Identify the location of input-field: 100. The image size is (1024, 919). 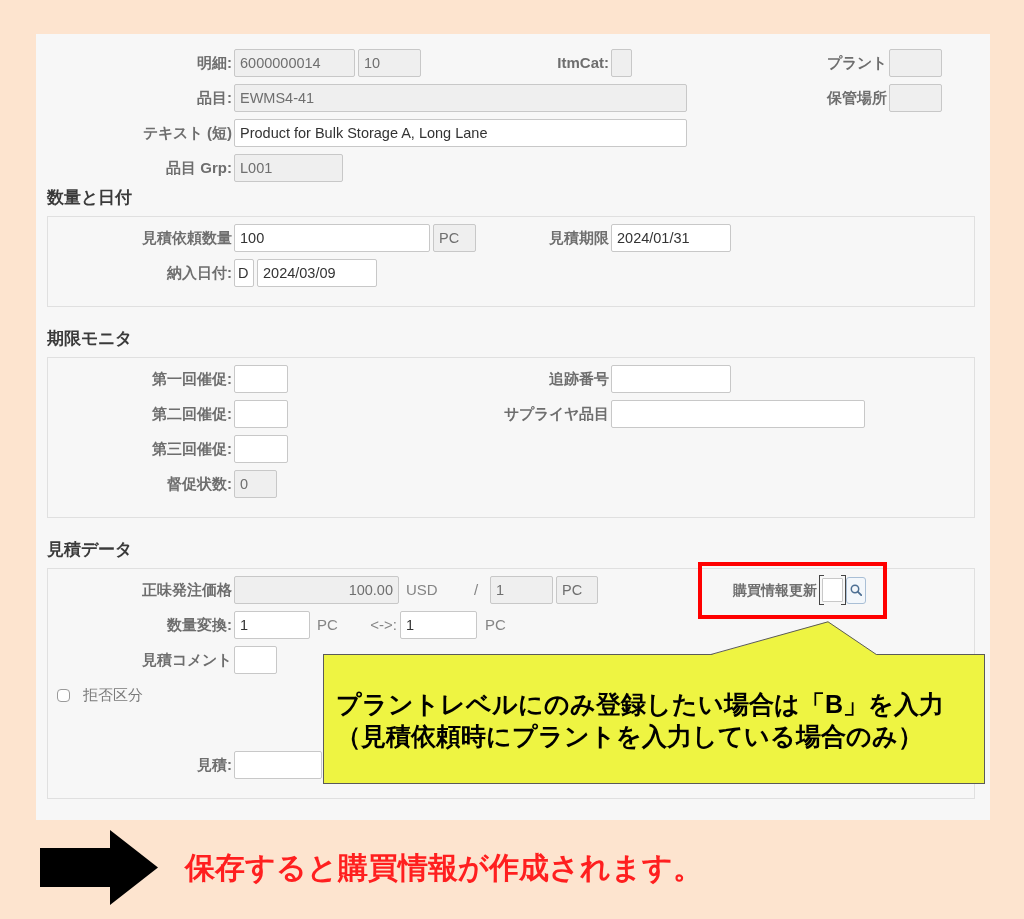
(332, 238).